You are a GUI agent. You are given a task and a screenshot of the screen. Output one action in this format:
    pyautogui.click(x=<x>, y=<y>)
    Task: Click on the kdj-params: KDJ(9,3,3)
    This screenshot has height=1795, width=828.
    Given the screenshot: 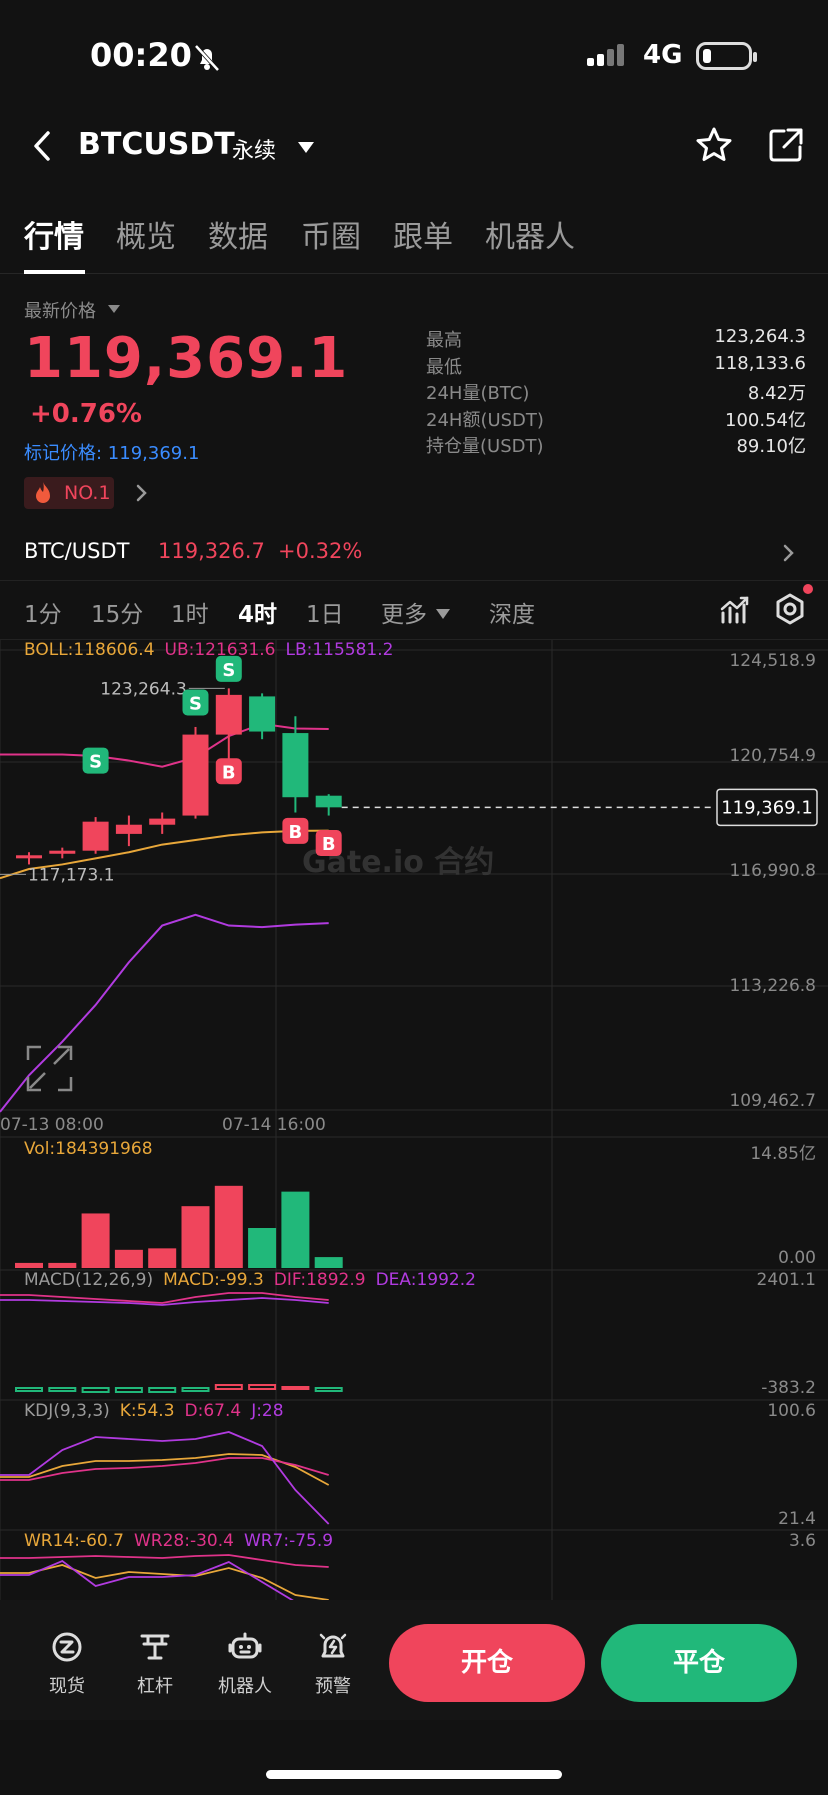 What is the action you would take?
    pyautogui.click(x=67, y=1411)
    